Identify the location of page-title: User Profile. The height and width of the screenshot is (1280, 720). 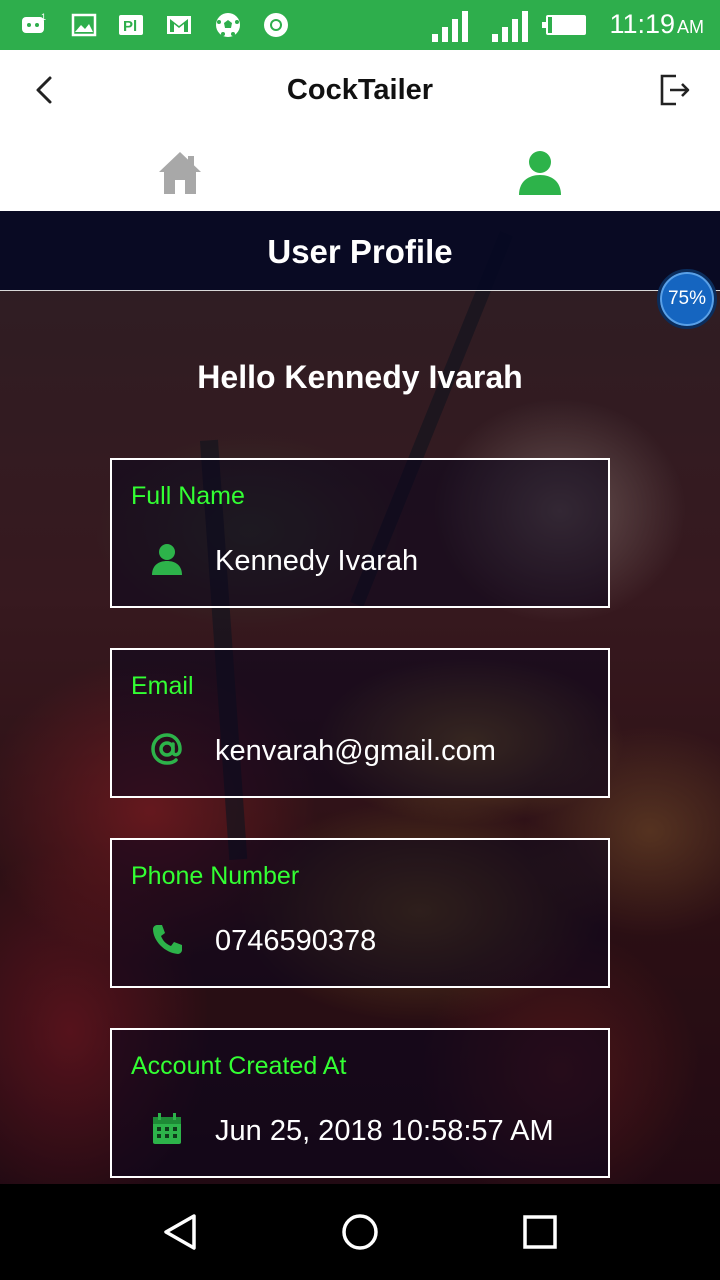
(360, 251).